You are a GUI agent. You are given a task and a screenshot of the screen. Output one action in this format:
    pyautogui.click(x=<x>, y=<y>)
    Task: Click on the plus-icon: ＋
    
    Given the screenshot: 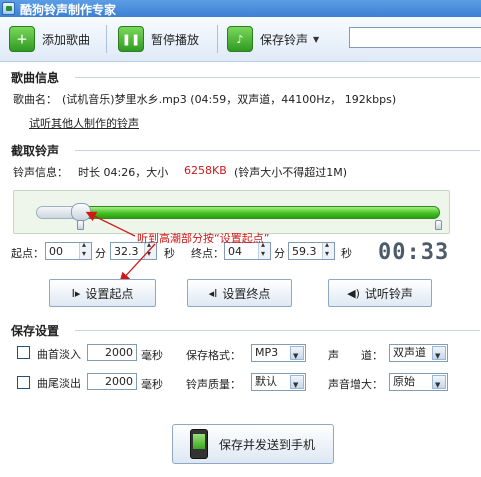 What is the action you would take?
    pyautogui.click(x=22, y=39)
    